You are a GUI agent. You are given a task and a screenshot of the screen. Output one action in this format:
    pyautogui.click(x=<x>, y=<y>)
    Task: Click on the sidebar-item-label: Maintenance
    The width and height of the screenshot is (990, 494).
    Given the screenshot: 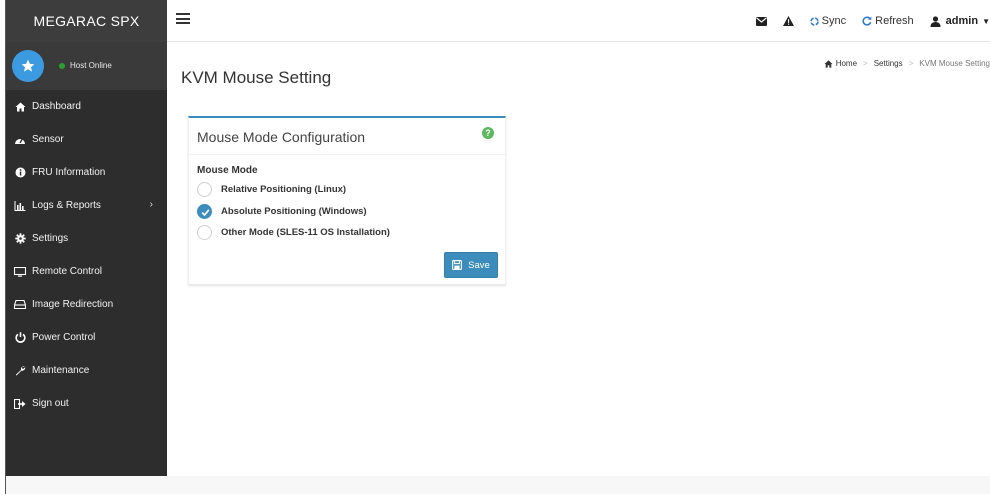 What is the action you would take?
    pyautogui.click(x=61, y=370)
    